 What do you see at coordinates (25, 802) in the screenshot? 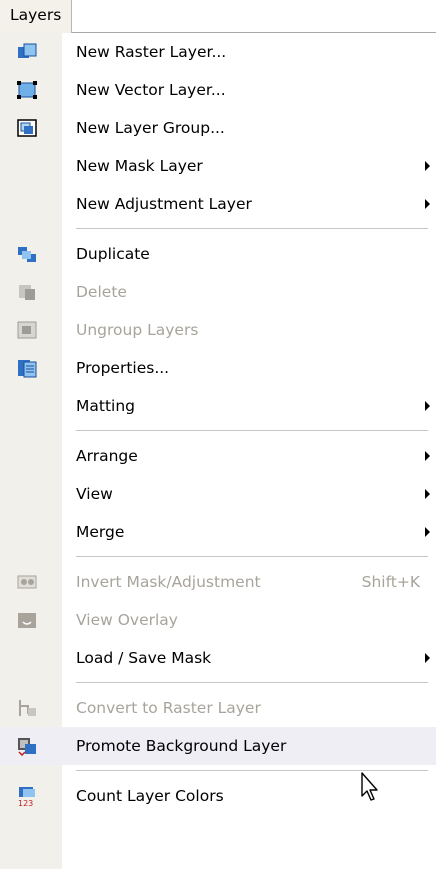
I see `svg-text: 123` at bounding box center [25, 802].